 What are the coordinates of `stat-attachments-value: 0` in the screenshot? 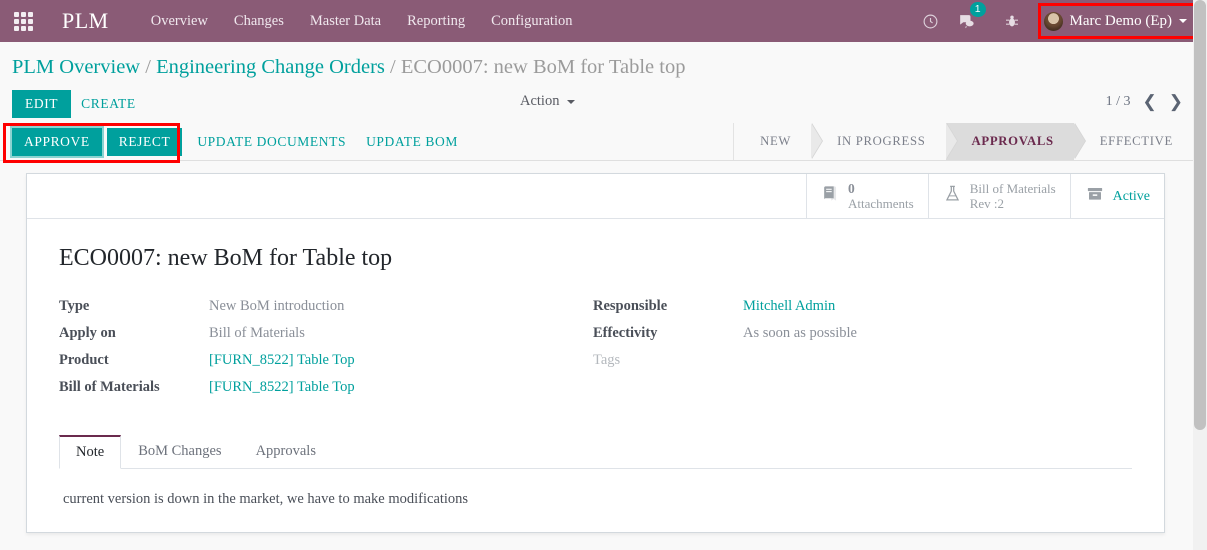 It's located at (851, 188).